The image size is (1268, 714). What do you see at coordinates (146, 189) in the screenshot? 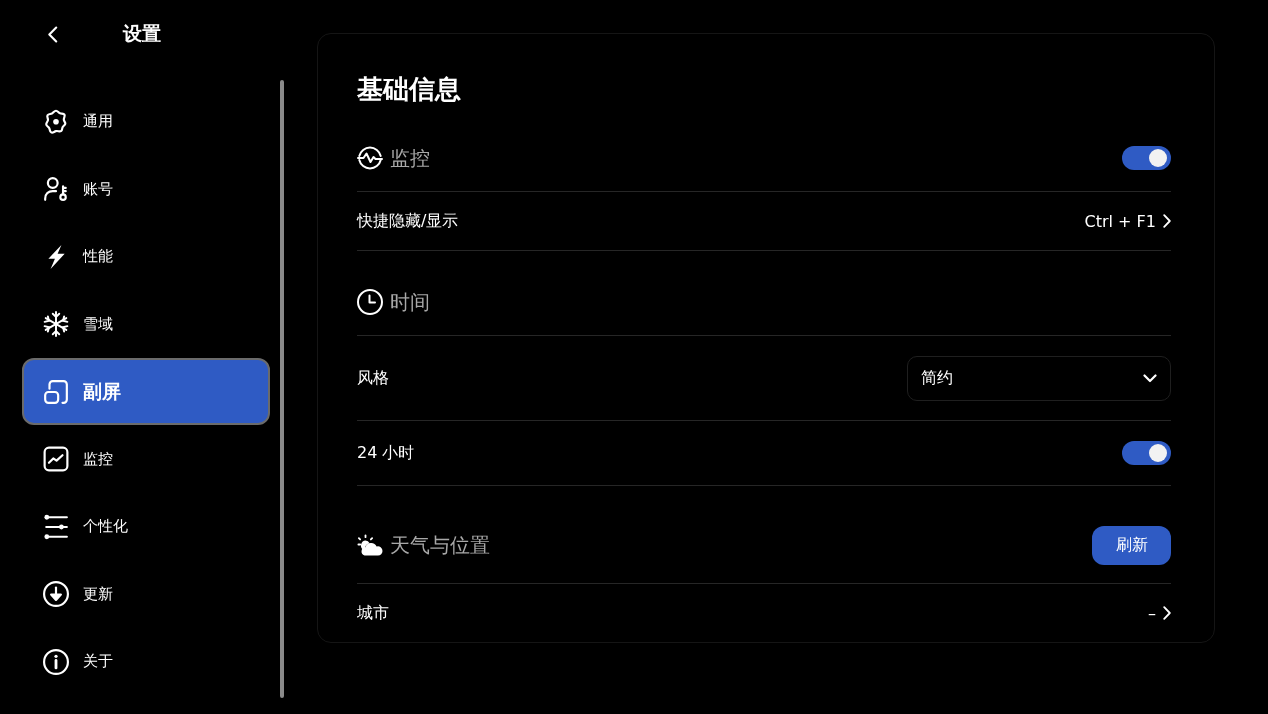
I see `sidebar-item: 账号` at bounding box center [146, 189].